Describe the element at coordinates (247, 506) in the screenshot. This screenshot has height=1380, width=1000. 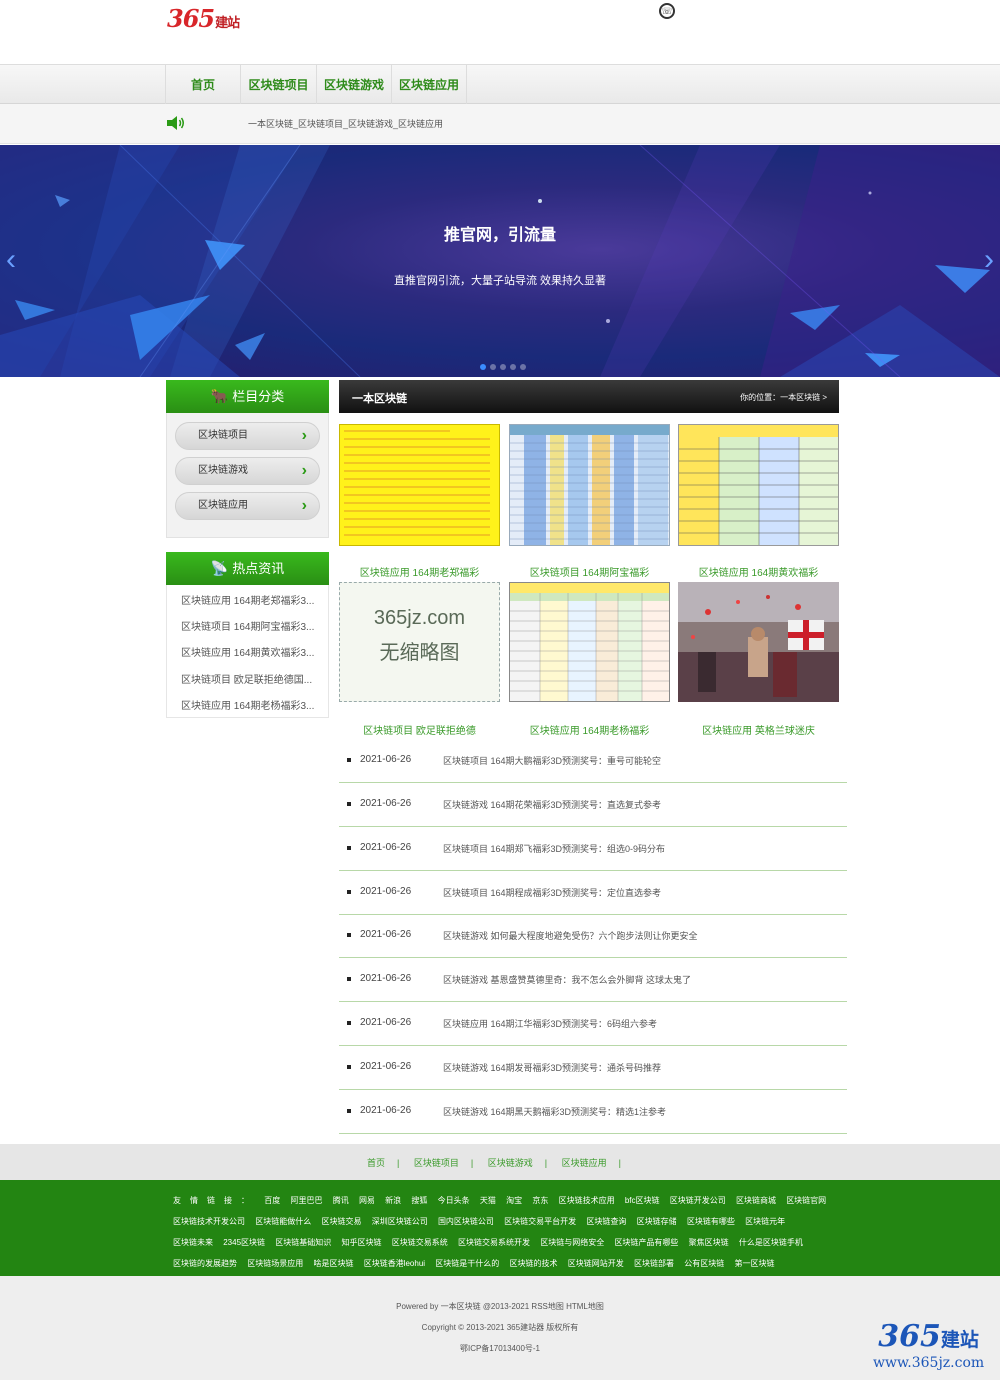
I see `category-item-apps: 区块链应用 ›` at that location.